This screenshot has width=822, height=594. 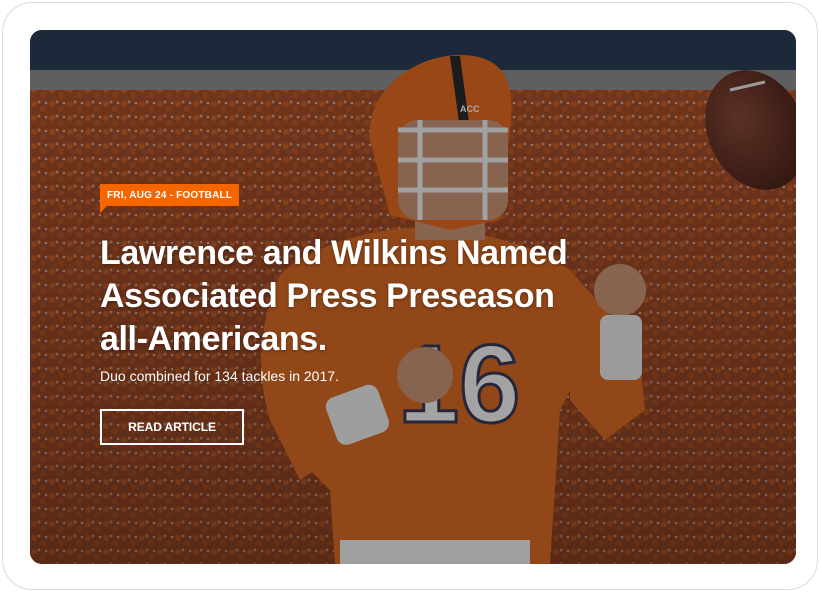 I want to click on read-article-button: READ ARTICLE, so click(x=172, y=427).